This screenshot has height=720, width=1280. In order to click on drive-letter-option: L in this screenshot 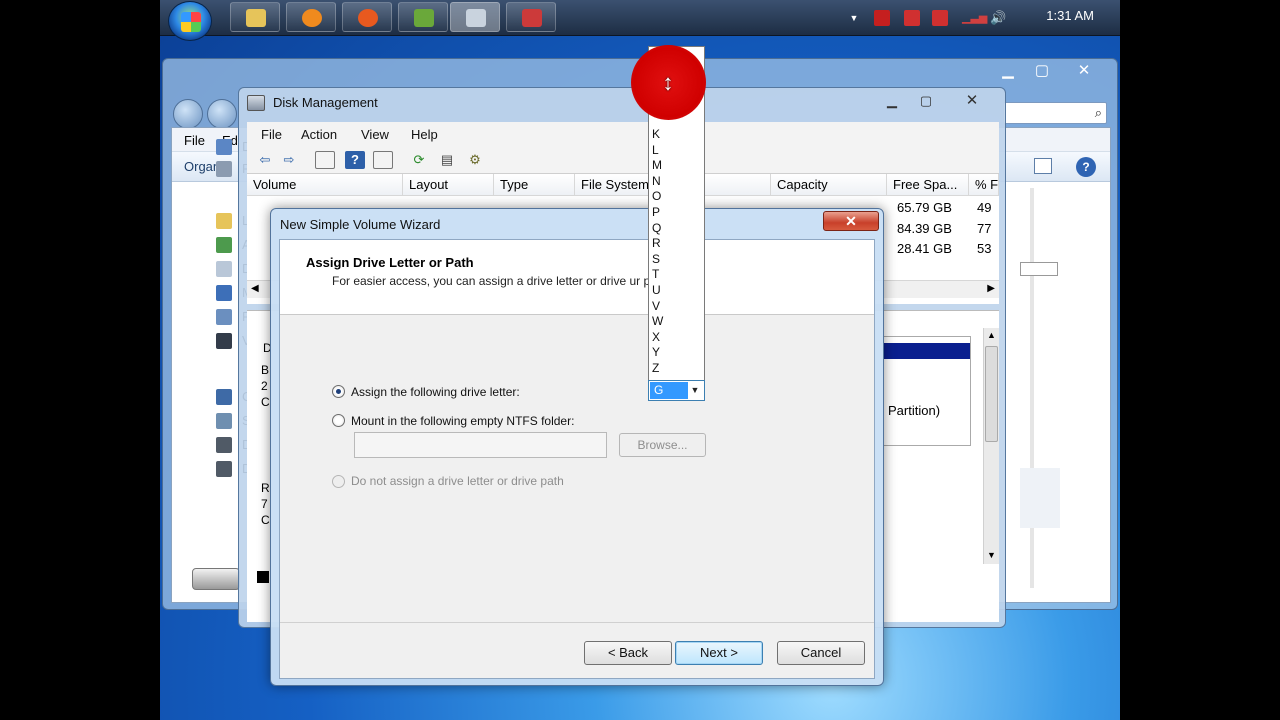, I will do `click(655, 150)`.